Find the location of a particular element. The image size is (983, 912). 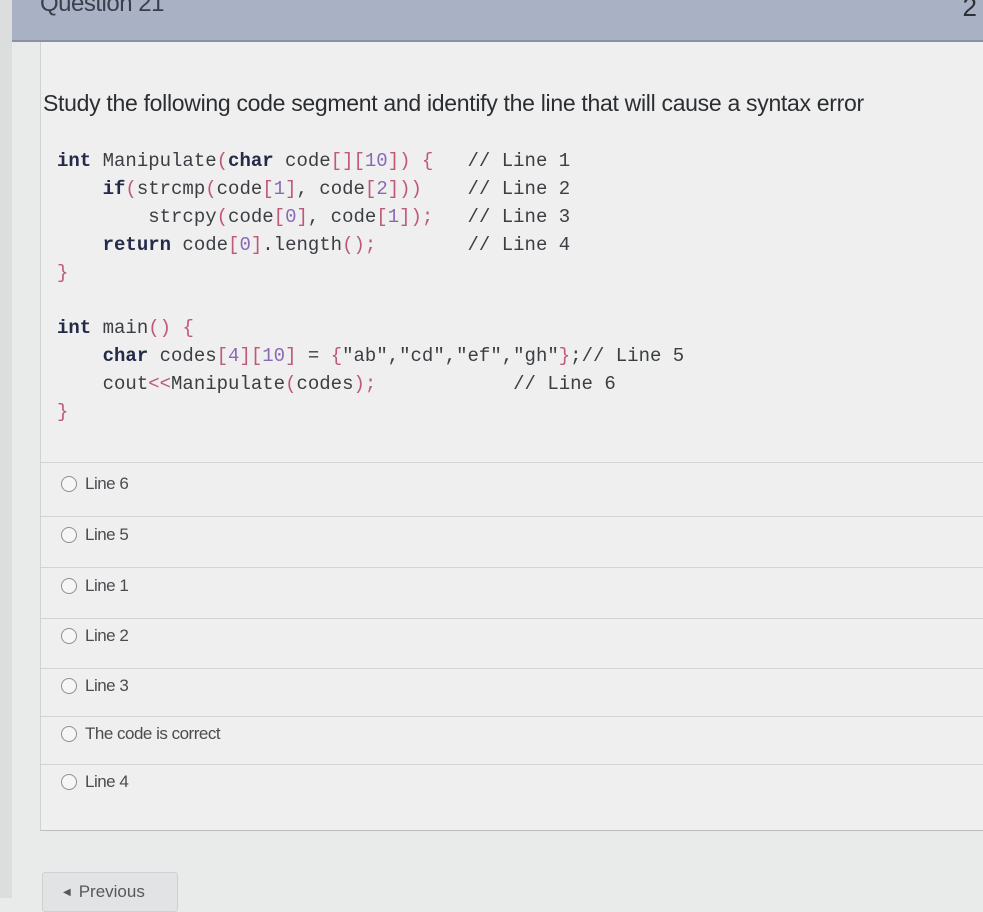

option-line-4: Line 4 is located at coordinates (95, 782).